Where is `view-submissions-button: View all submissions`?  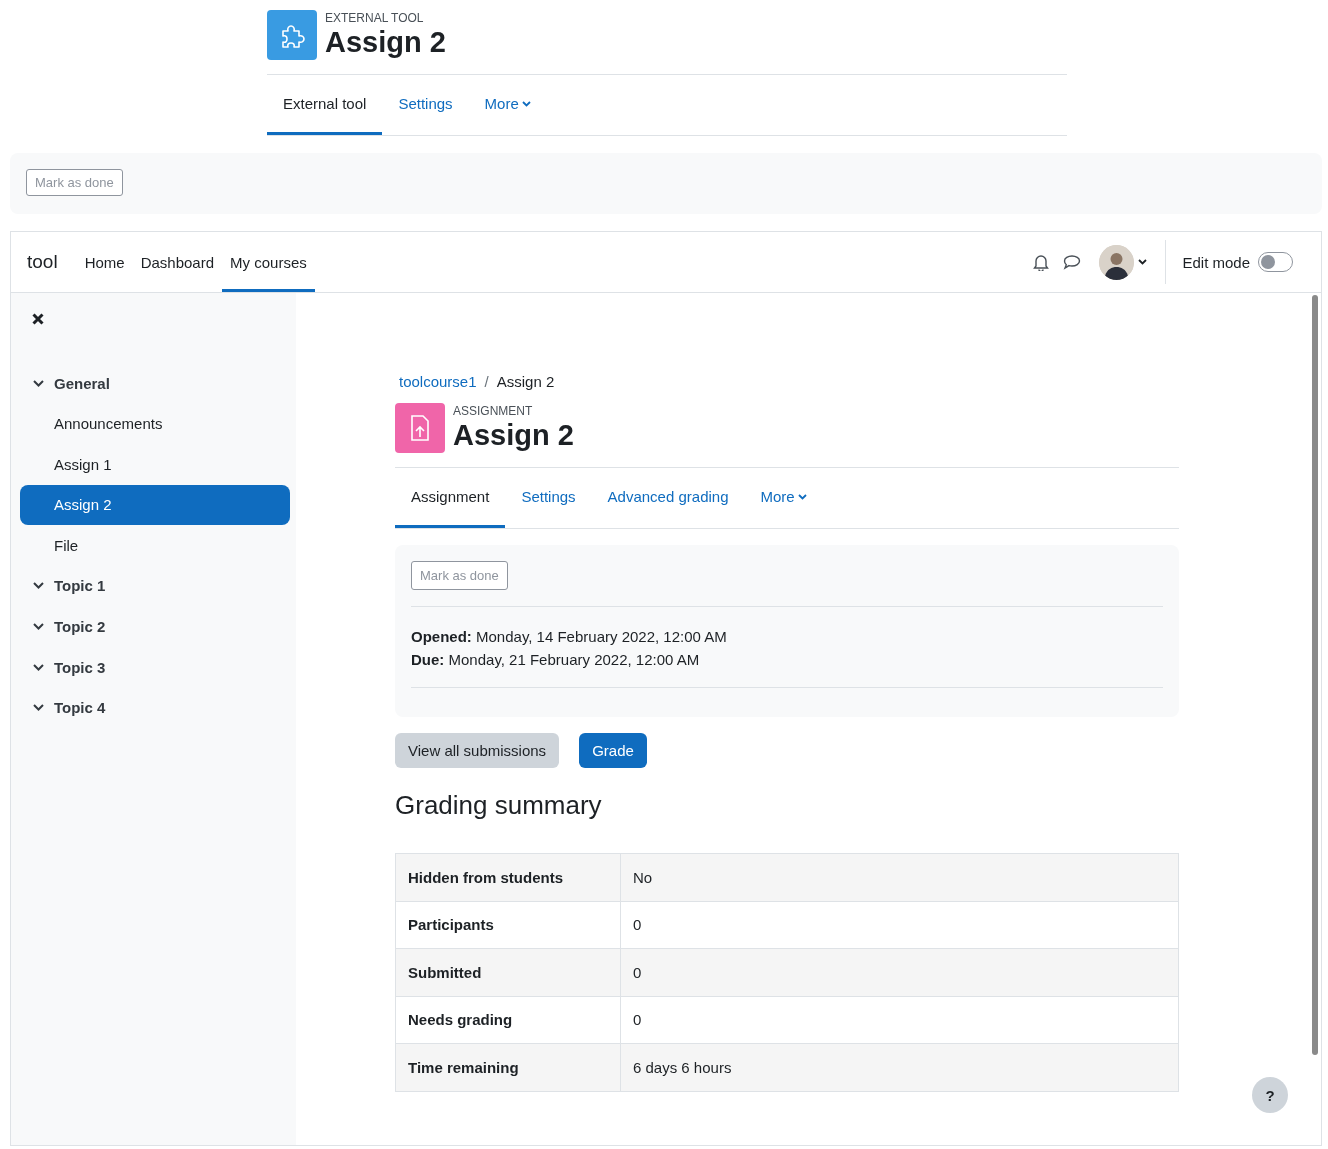 view-submissions-button: View all submissions is located at coordinates (477, 750).